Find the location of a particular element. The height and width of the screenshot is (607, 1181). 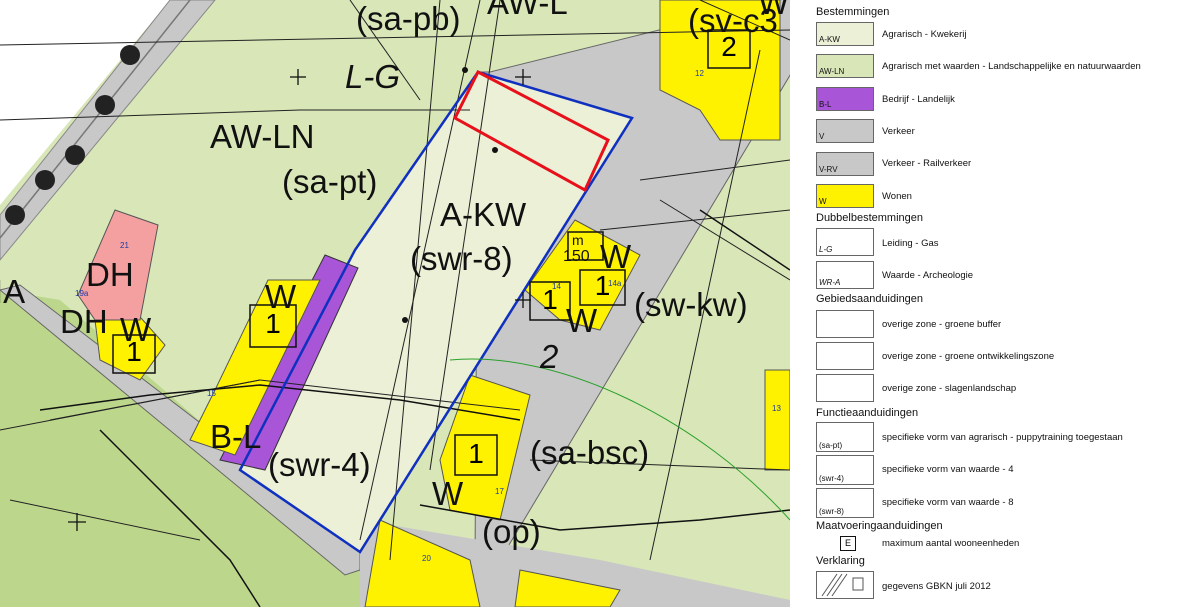

legend-text-groene-ontwikkeling: overige zone - groene ontwikkelingszone is located at coordinates (968, 356).